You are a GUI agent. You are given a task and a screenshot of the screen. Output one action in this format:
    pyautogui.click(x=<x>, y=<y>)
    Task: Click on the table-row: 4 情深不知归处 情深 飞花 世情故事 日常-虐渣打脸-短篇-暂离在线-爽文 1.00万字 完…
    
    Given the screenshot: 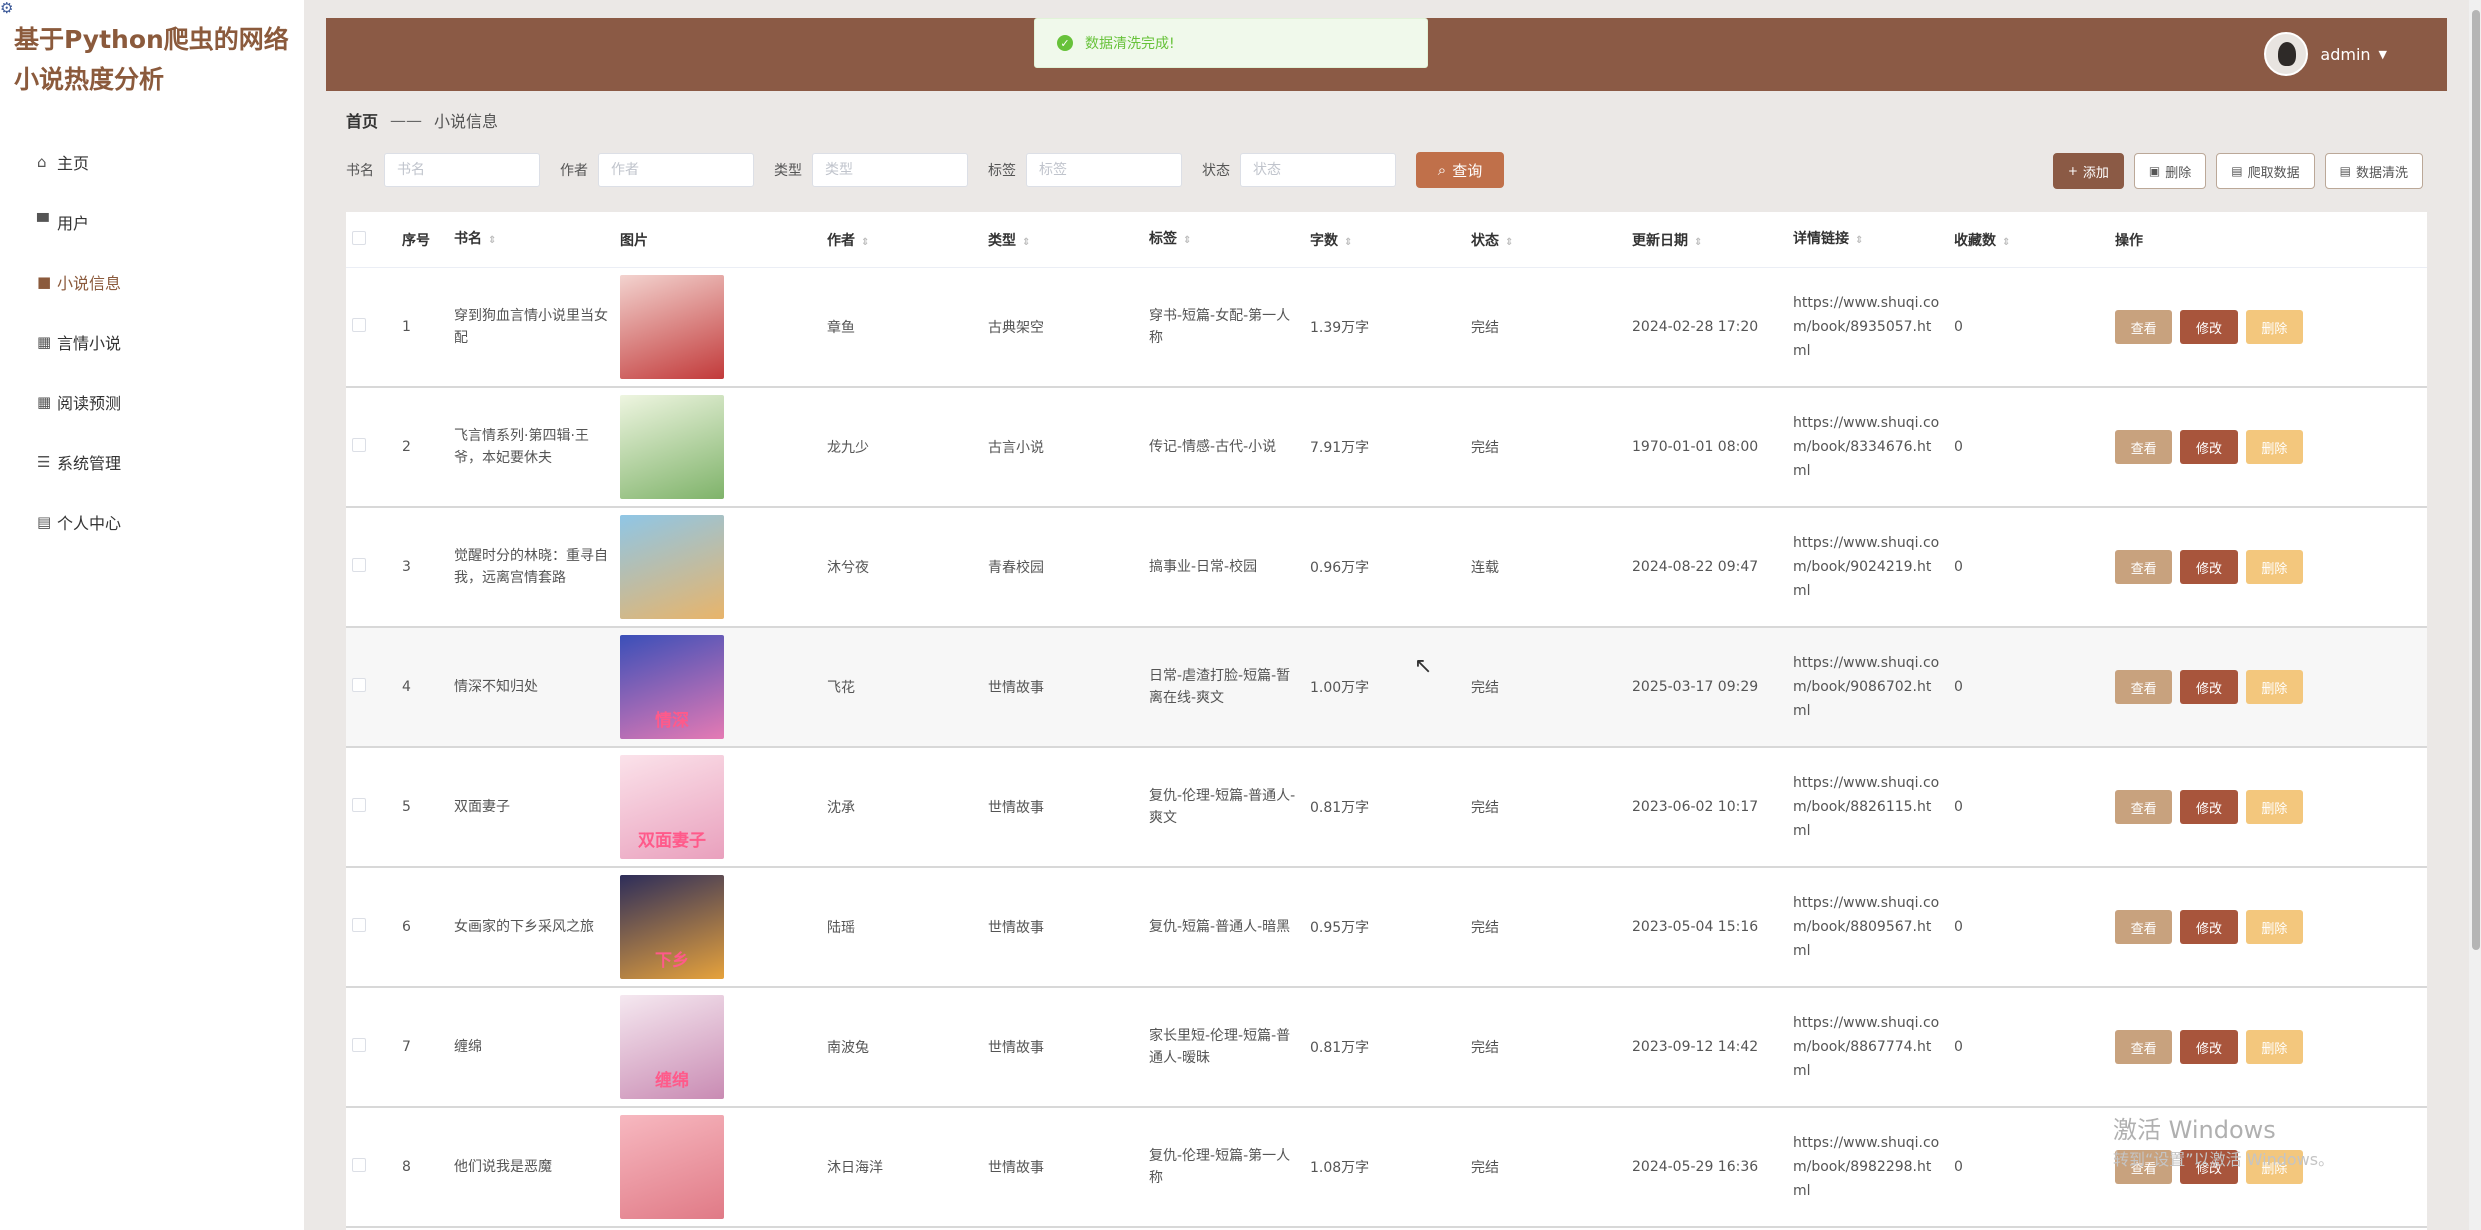 What is the action you would take?
    pyautogui.click(x=1386, y=688)
    